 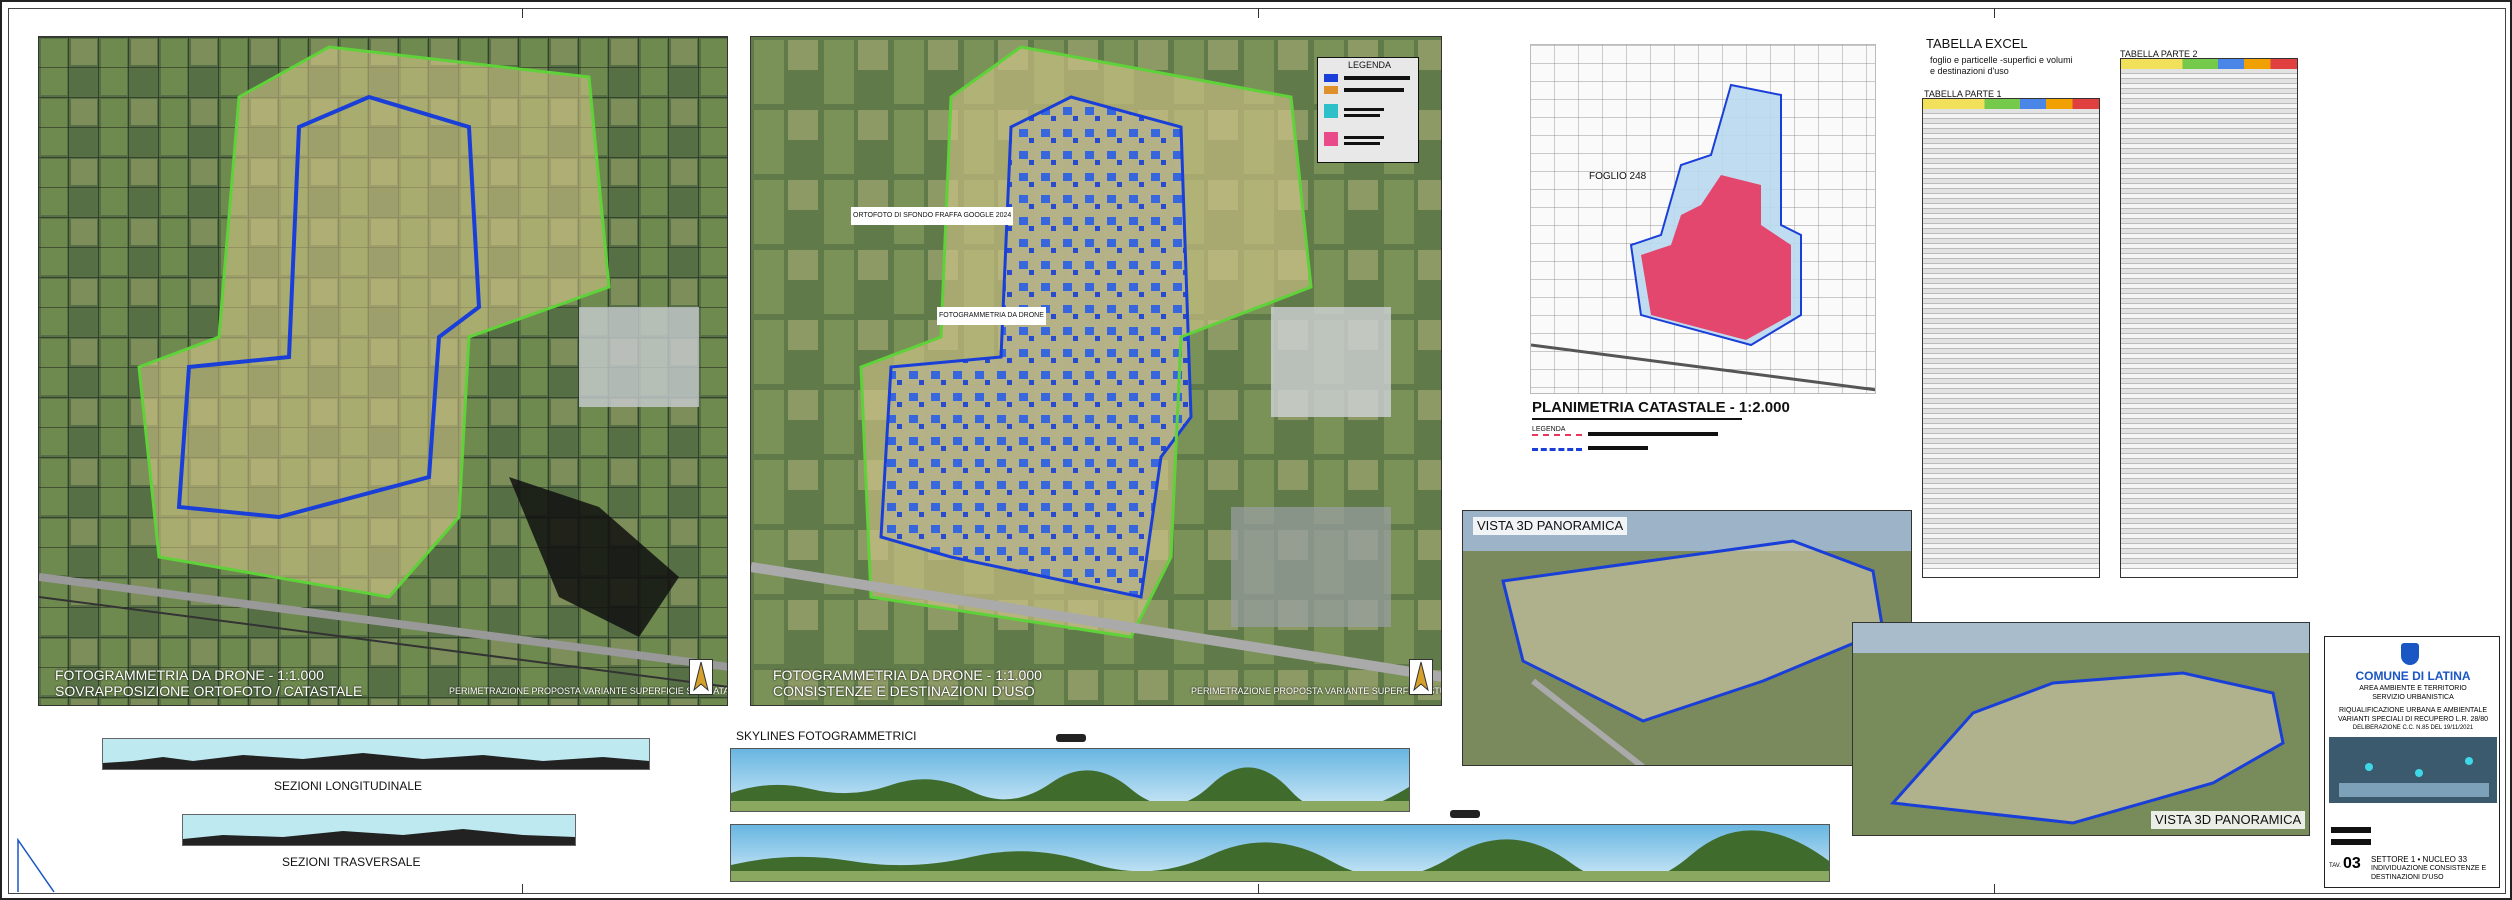 I want to click on map2-title-line1: FOTOGRAMMETRIA DA DRONE - 1:1.000, so click(x=907, y=675).